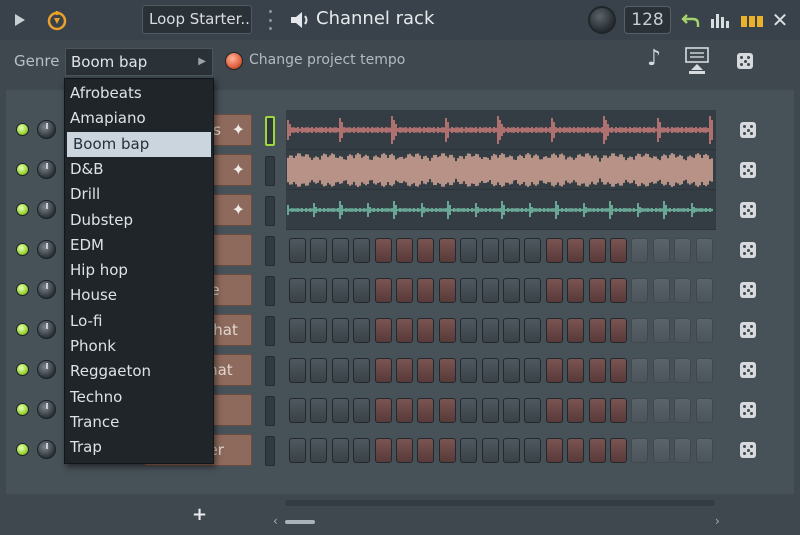 Image resolution: width=800 pixels, height=535 pixels. What do you see at coordinates (721, 20) in the screenshot?
I see `graph-editor-icon` at bounding box center [721, 20].